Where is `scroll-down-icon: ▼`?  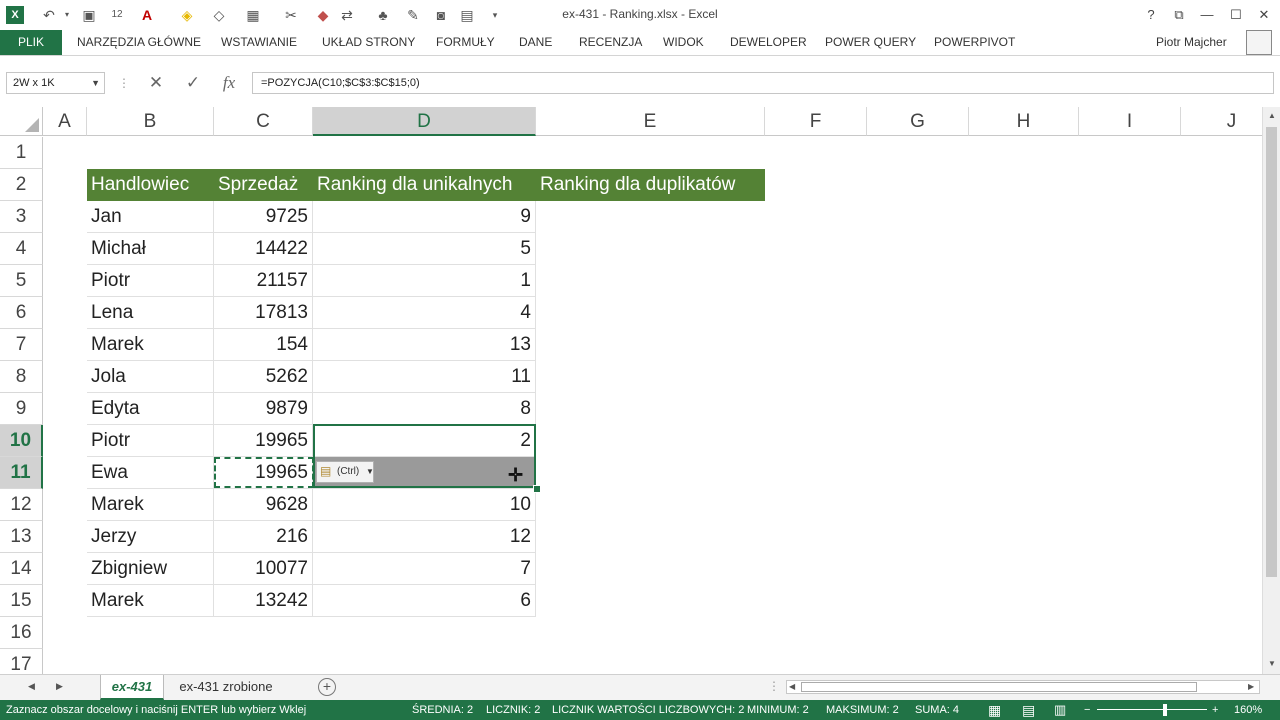 scroll-down-icon: ▼ is located at coordinates (1272, 663).